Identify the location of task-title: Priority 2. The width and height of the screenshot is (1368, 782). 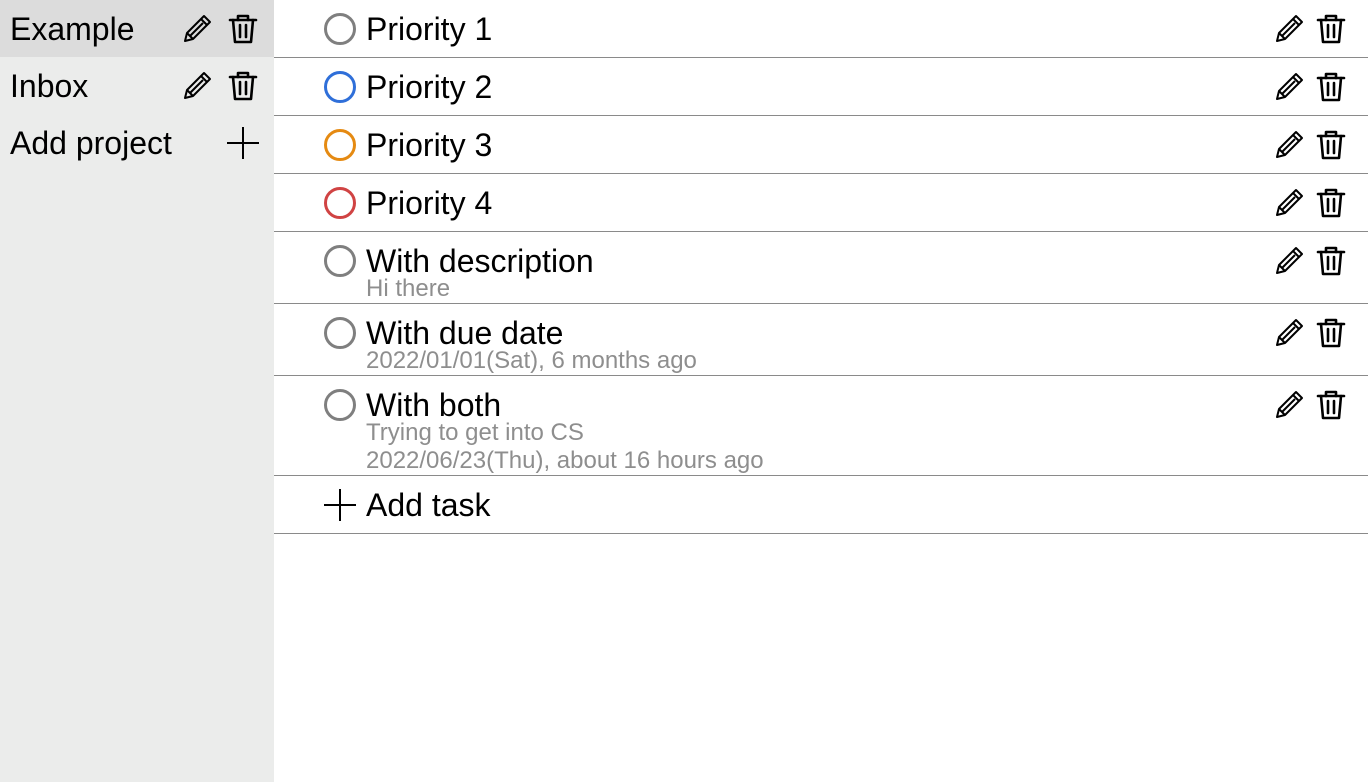
(429, 86).